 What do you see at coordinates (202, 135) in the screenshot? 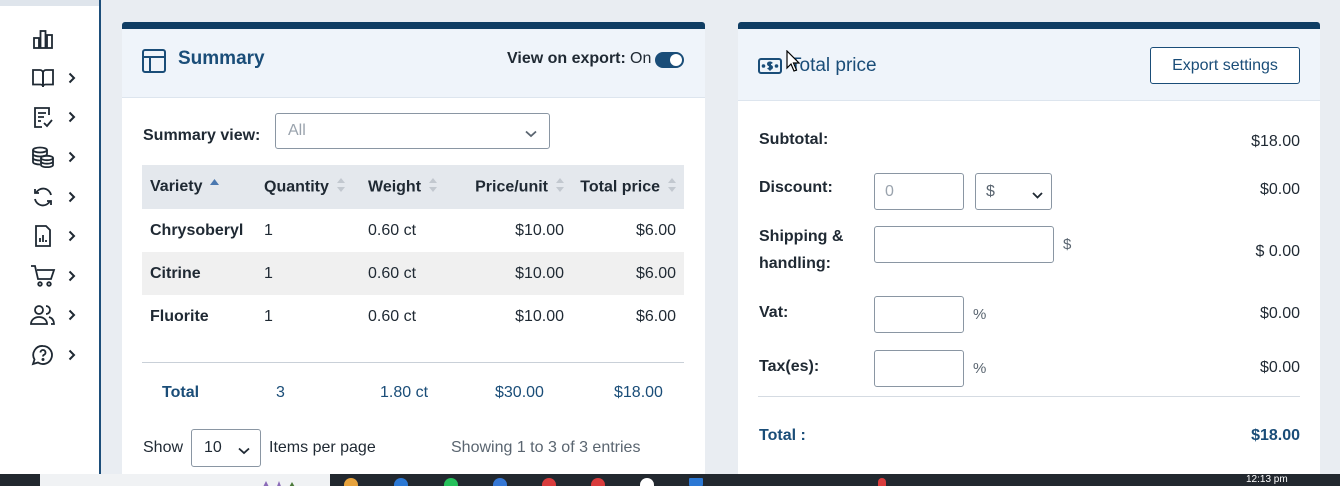
I see `summary-view-label: Summary view:` at bounding box center [202, 135].